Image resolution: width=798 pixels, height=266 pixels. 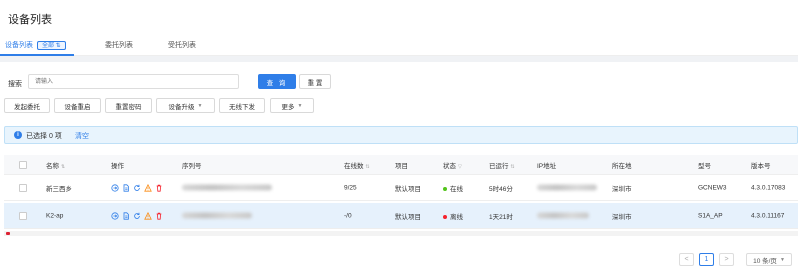 I want to click on model: GCNEW3, so click(x=712, y=187).